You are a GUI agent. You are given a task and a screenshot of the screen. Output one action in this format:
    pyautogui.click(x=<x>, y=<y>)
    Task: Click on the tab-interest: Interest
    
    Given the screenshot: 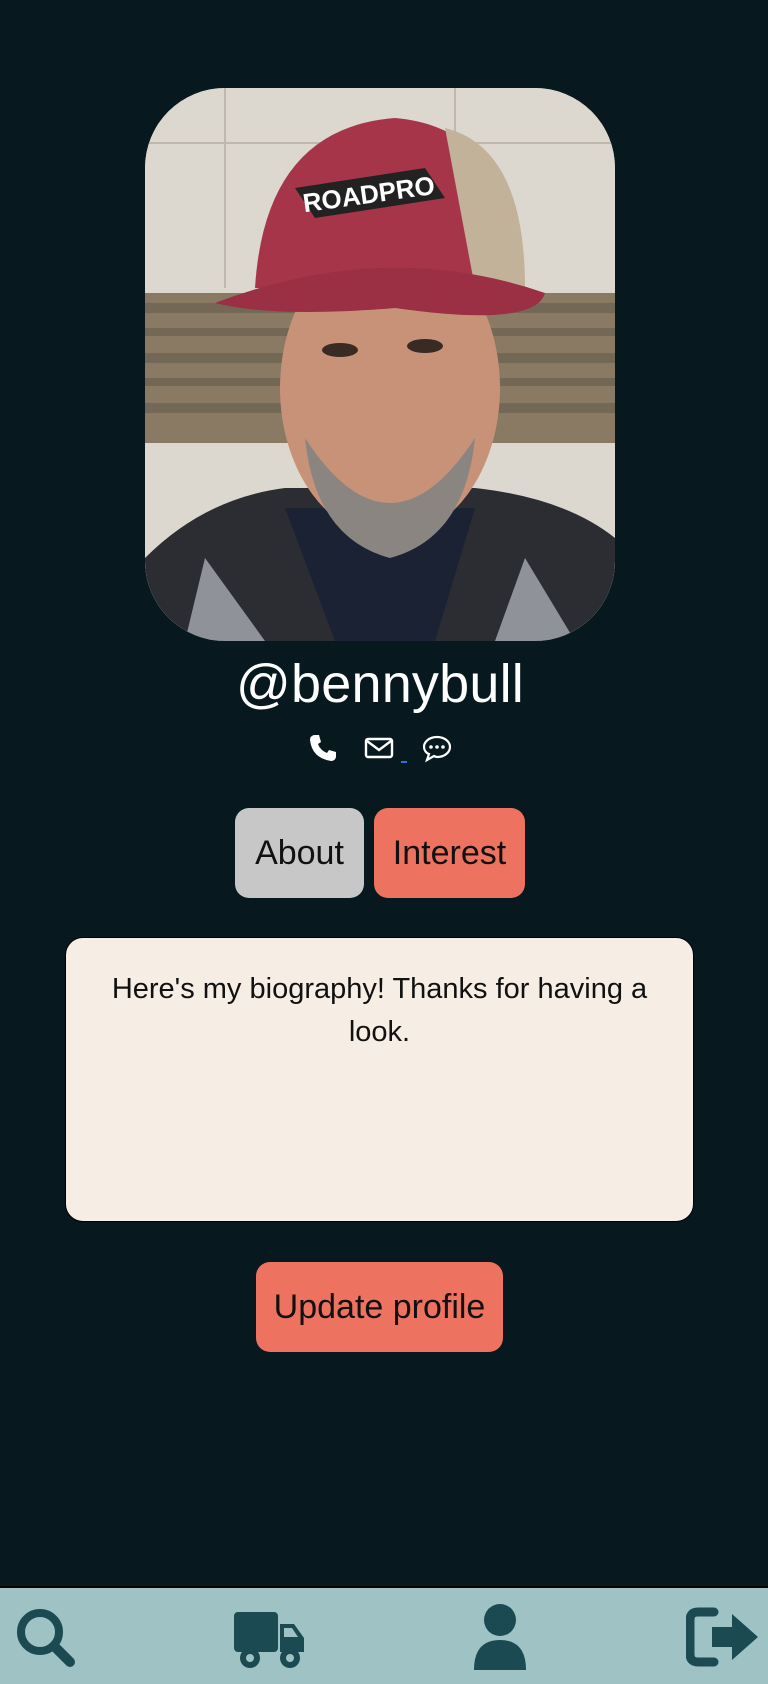 What is the action you would take?
    pyautogui.click(x=449, y=853)
    